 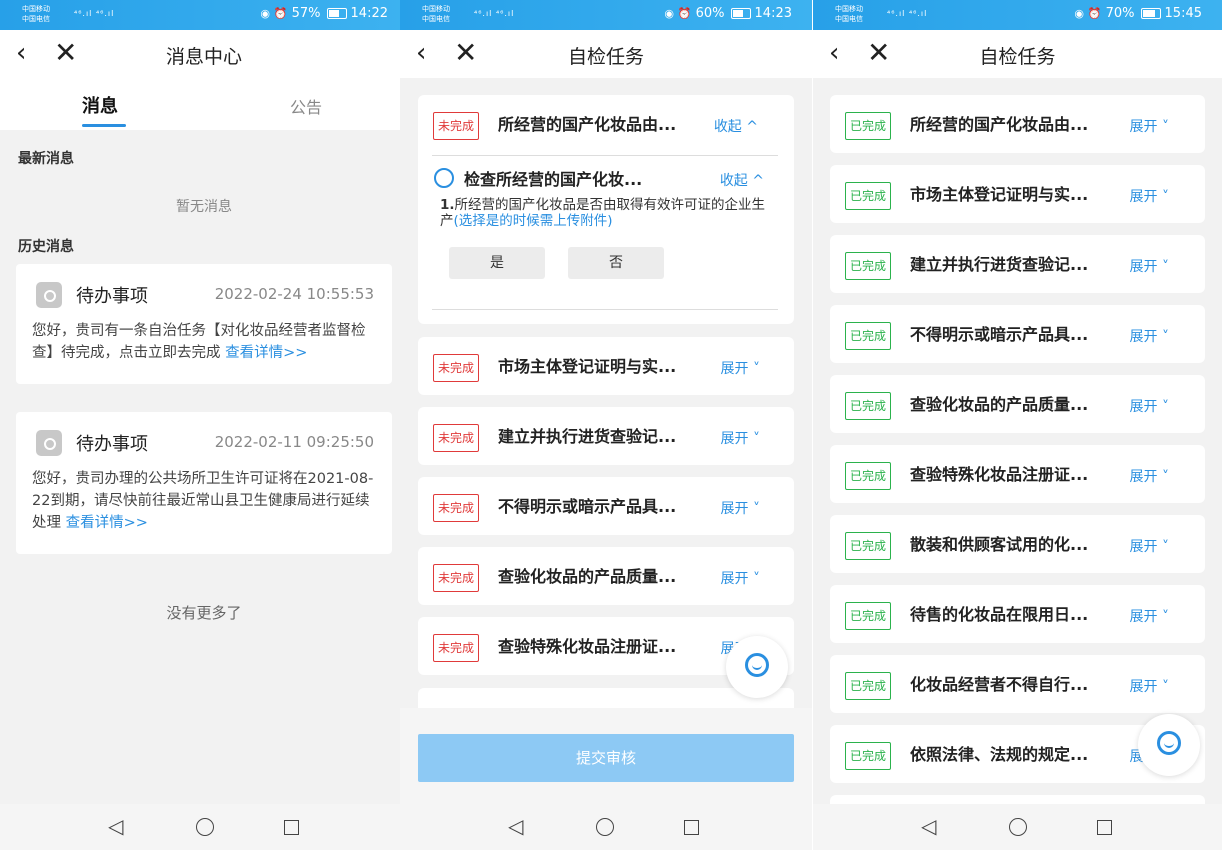 What do you see at coordinates (606, 576) in the screenshot?
I see `task-card: 未完成 查验化妆品的产品质量... 展开 ˅` at bounding box center [606, 576].